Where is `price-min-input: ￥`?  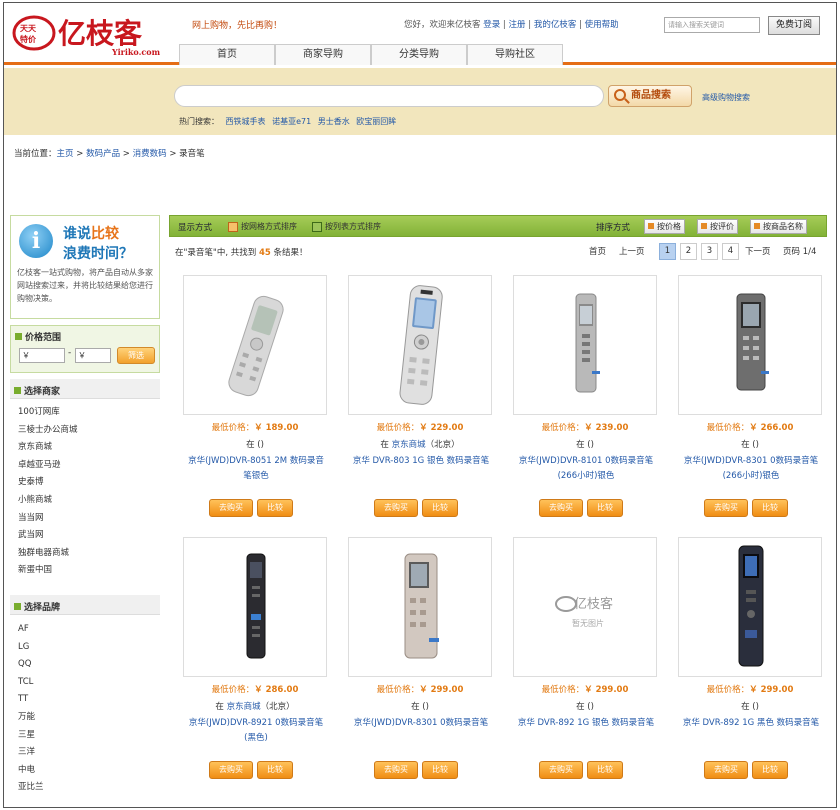
price-min-input: ￥ is located at coordinates (42, 355).